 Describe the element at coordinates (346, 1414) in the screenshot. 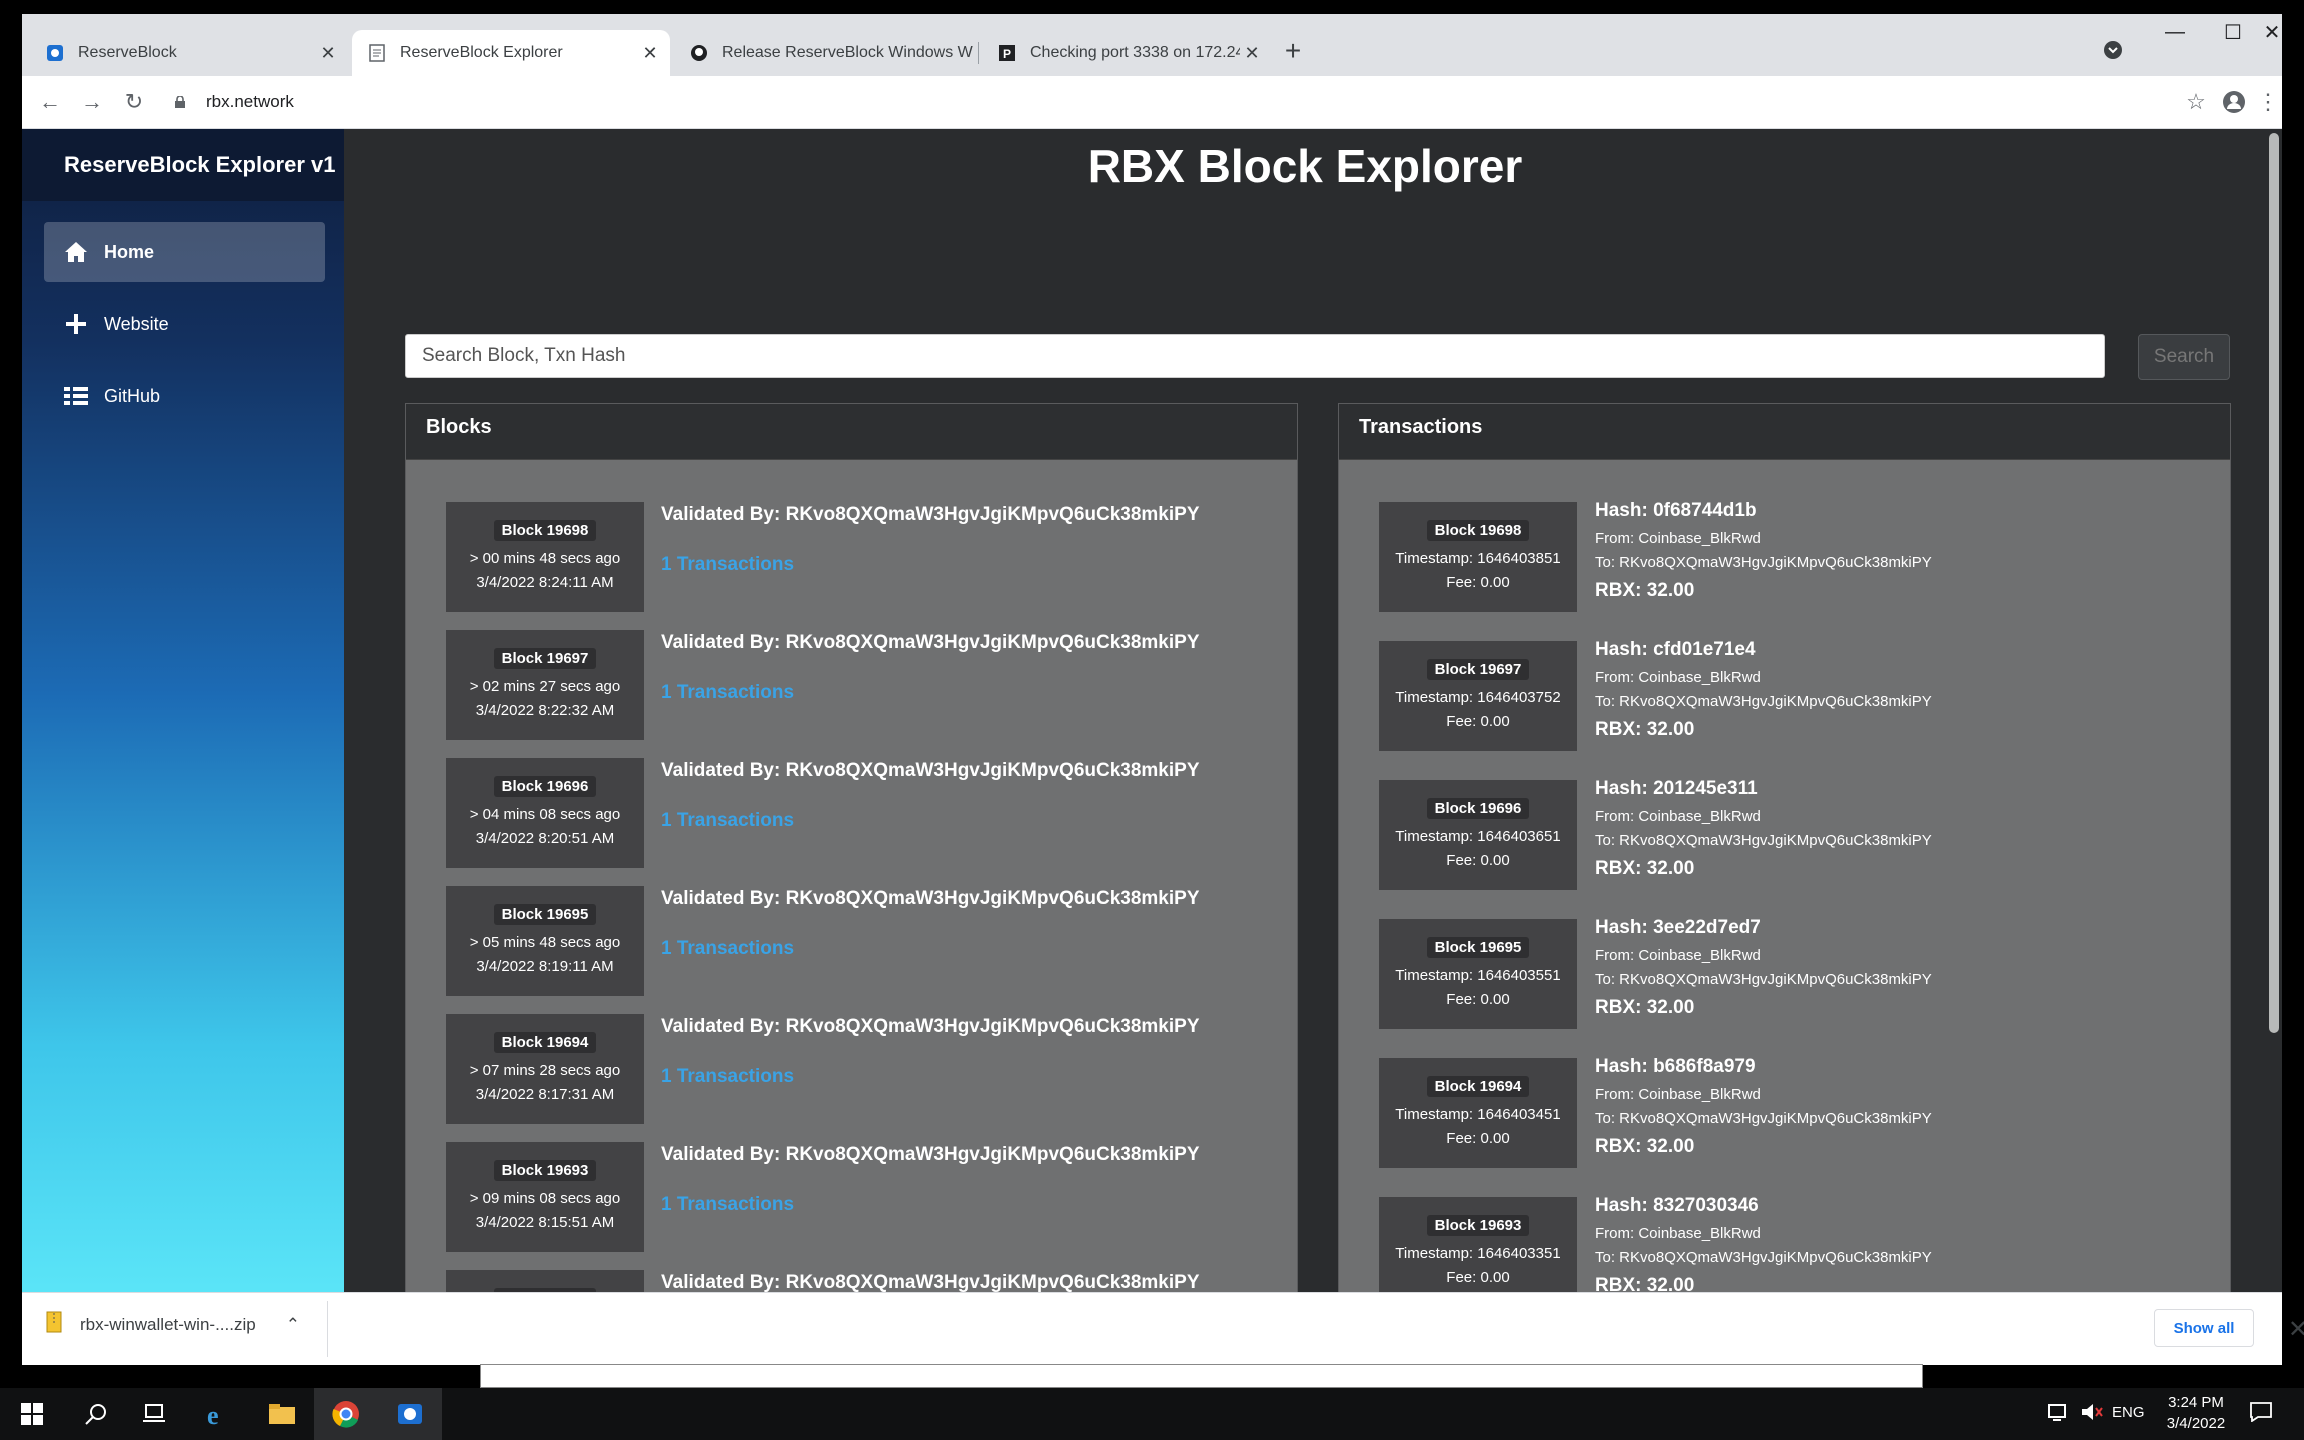

I see `chrome-icon` at that location.